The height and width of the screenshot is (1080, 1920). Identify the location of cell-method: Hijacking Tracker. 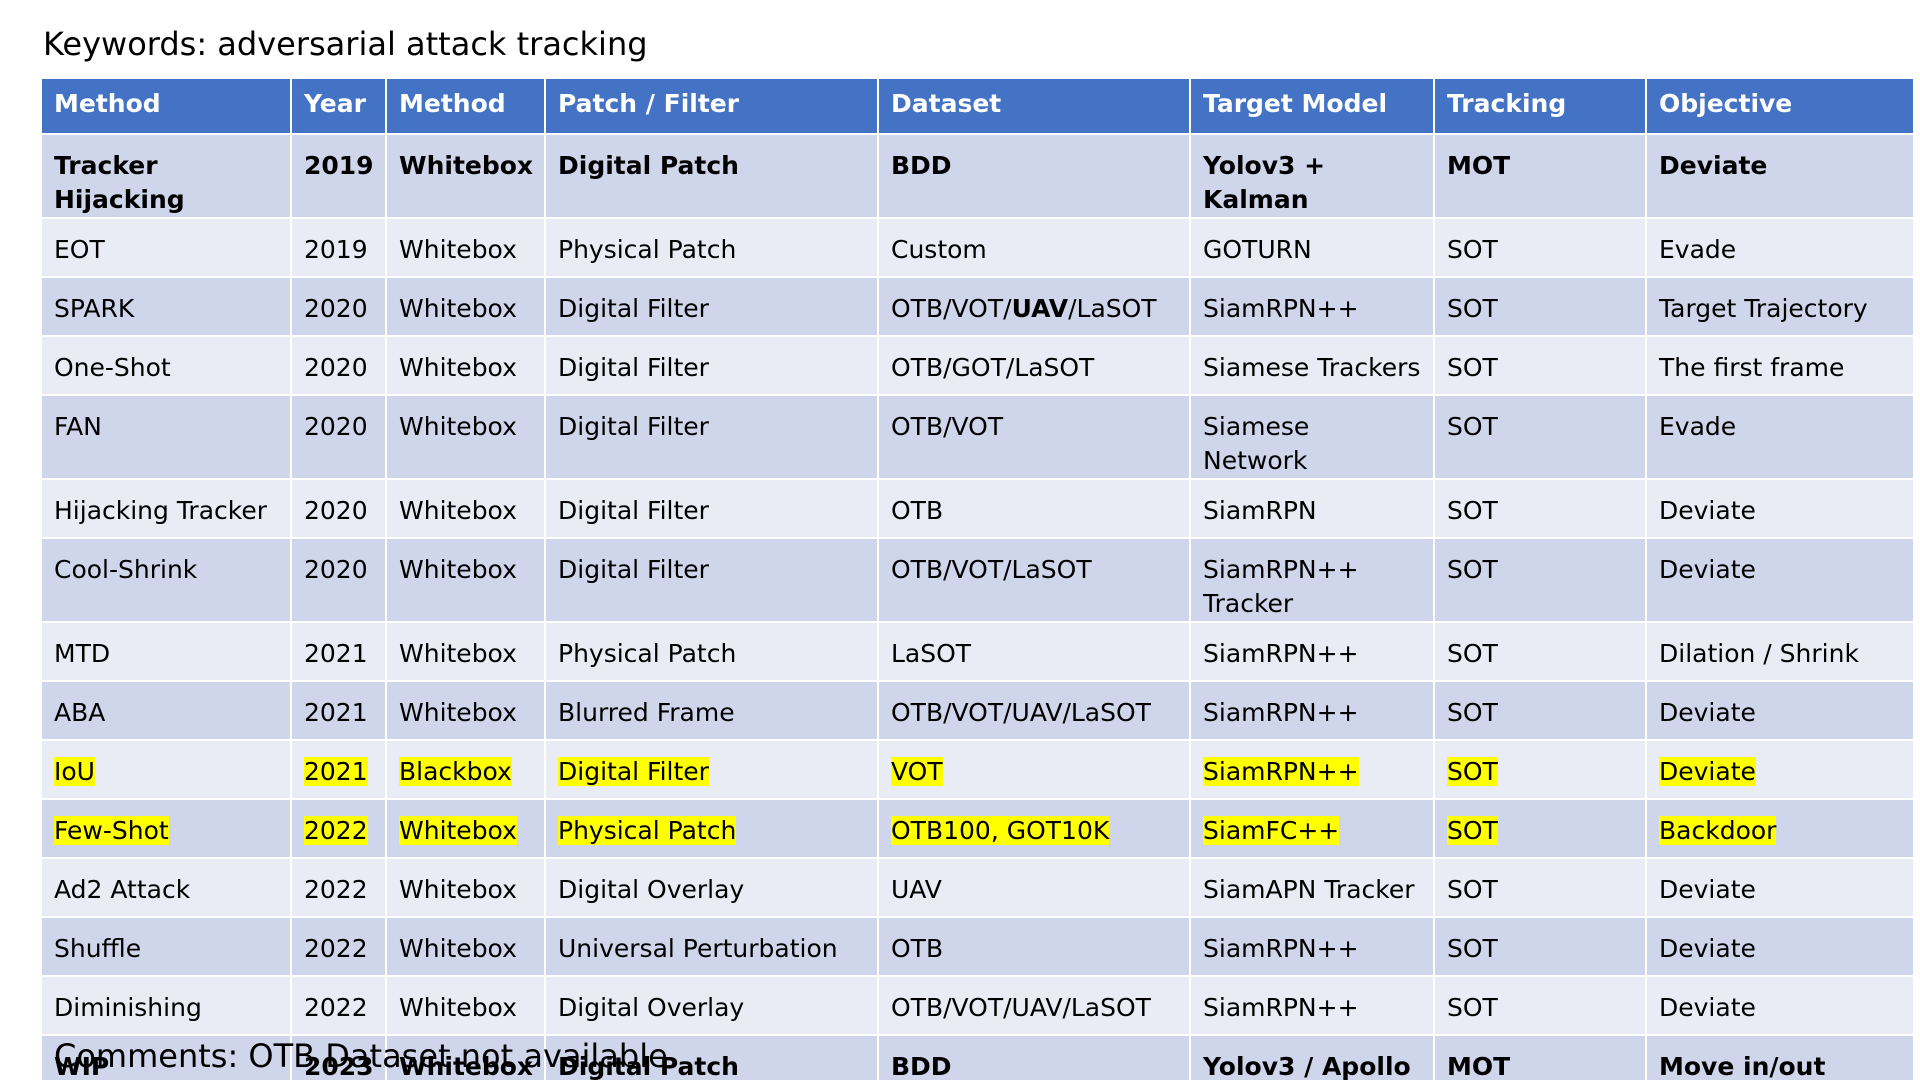
(166, 508).